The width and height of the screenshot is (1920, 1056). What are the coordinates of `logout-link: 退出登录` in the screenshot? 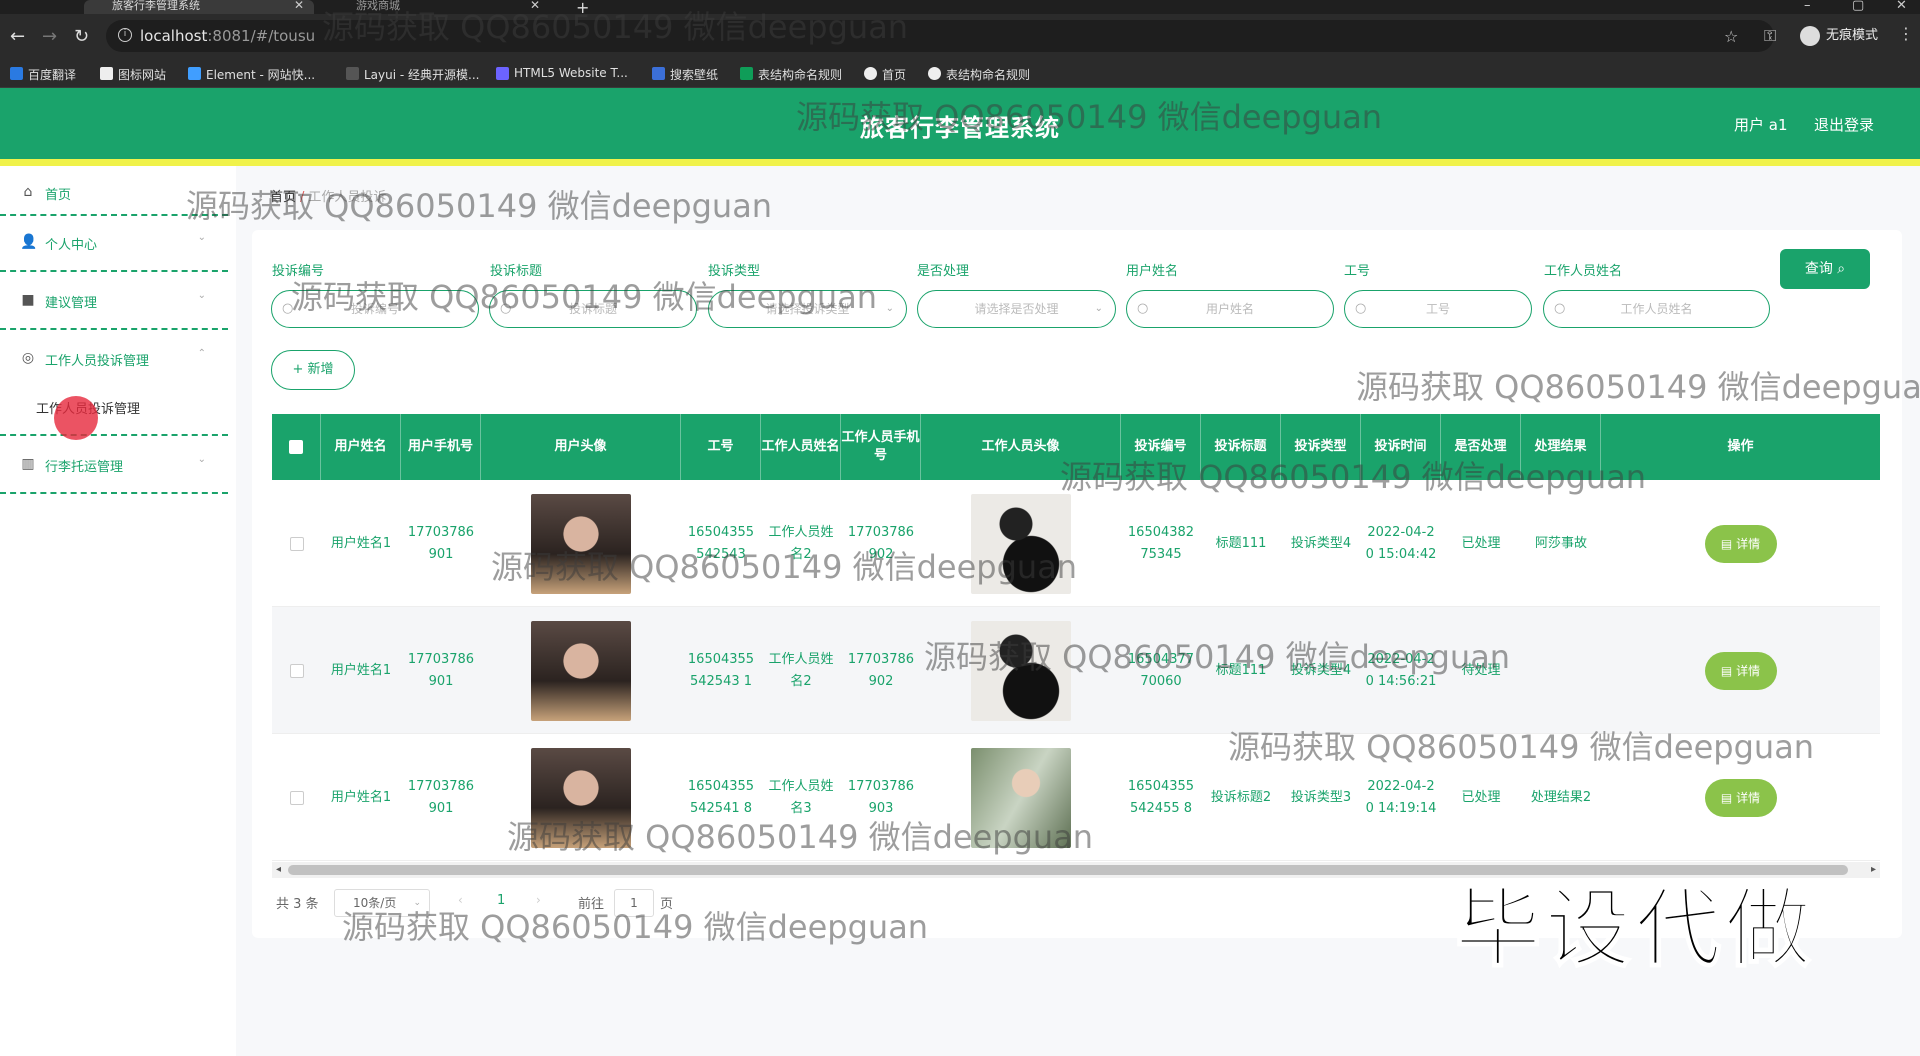 It's located at (1844, 124).